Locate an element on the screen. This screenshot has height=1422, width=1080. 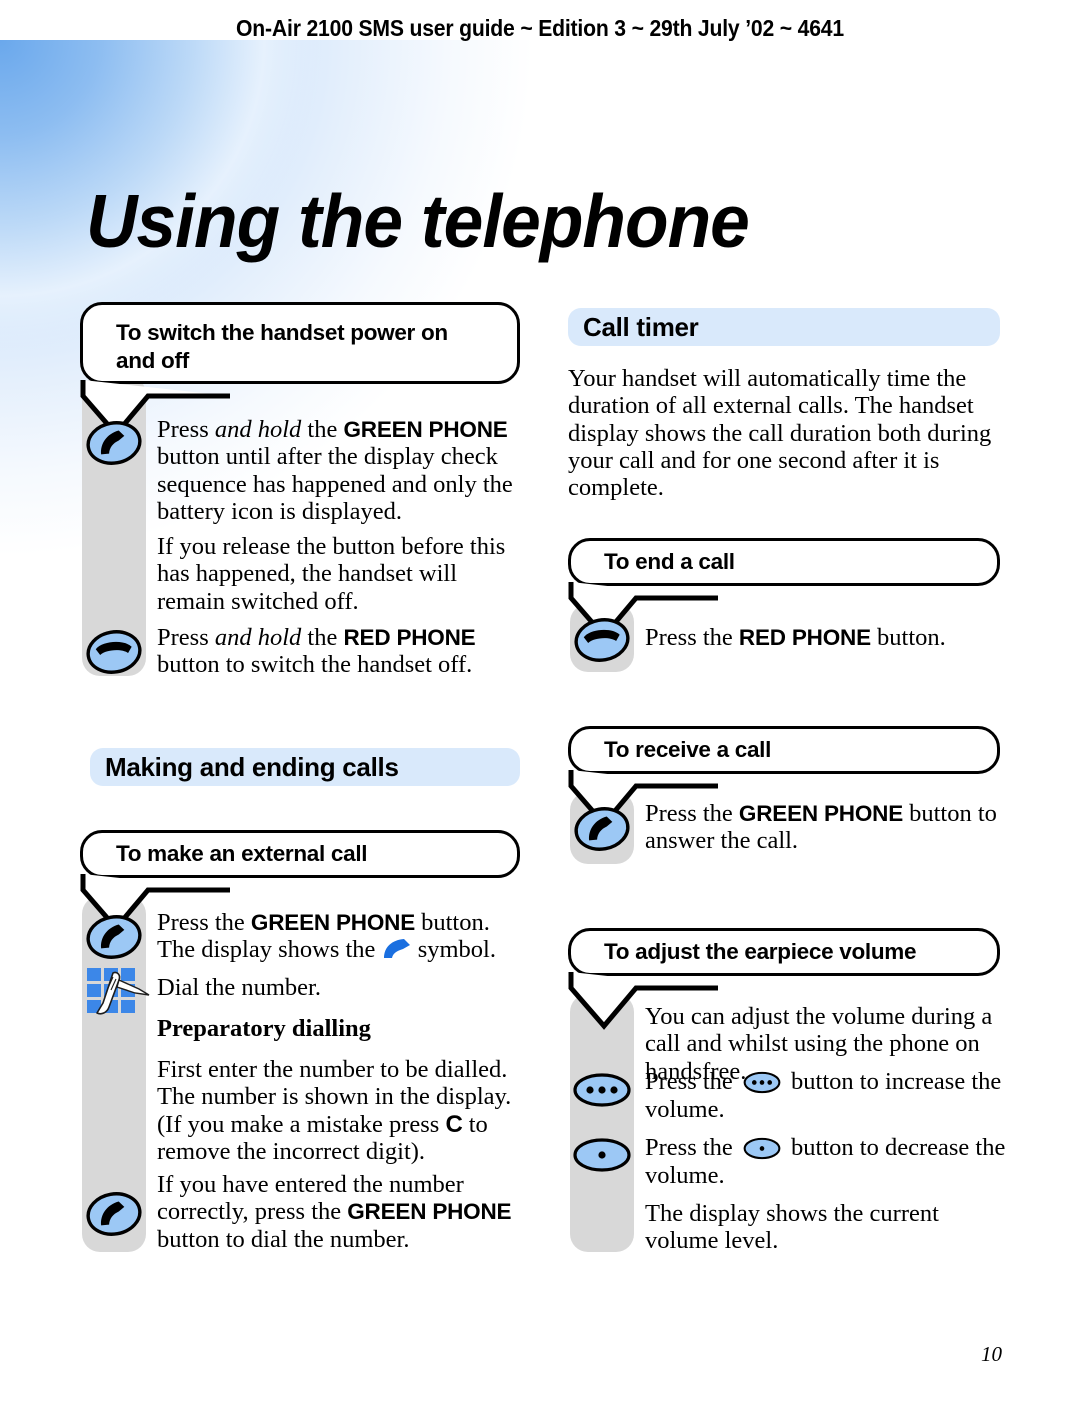
callout-switch-power-line1: To switch the handset power on is located at coordinates (282, 332).